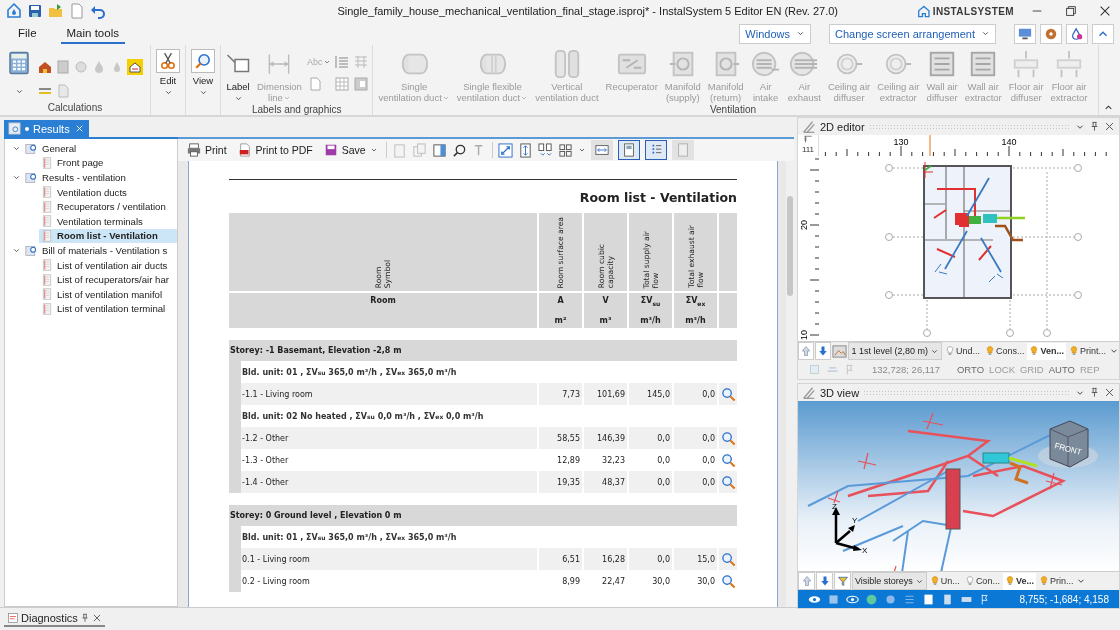 Image resolution: width=1120 pixels, height=630 pixels. Describe the element at coordinates (808, 149) in the screenshot. I see `ruler-label: 111` at that location.